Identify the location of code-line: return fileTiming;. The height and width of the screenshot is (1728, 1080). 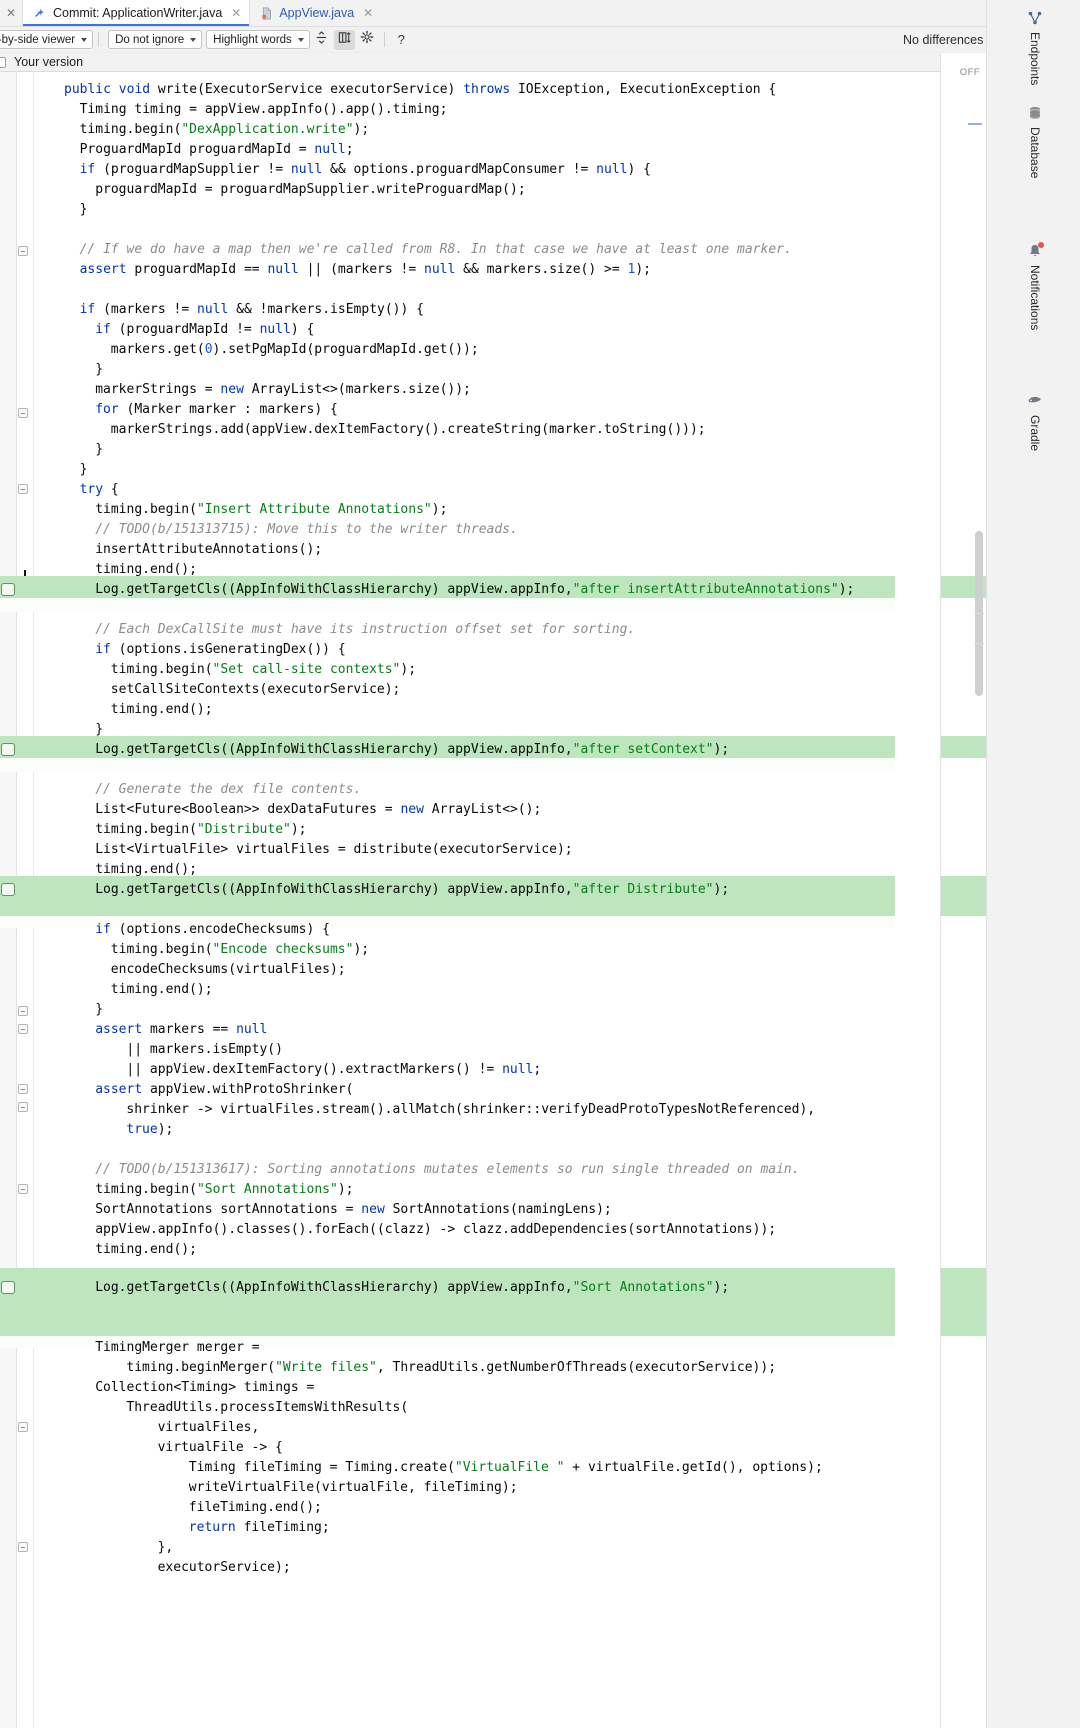
(487, 1528).